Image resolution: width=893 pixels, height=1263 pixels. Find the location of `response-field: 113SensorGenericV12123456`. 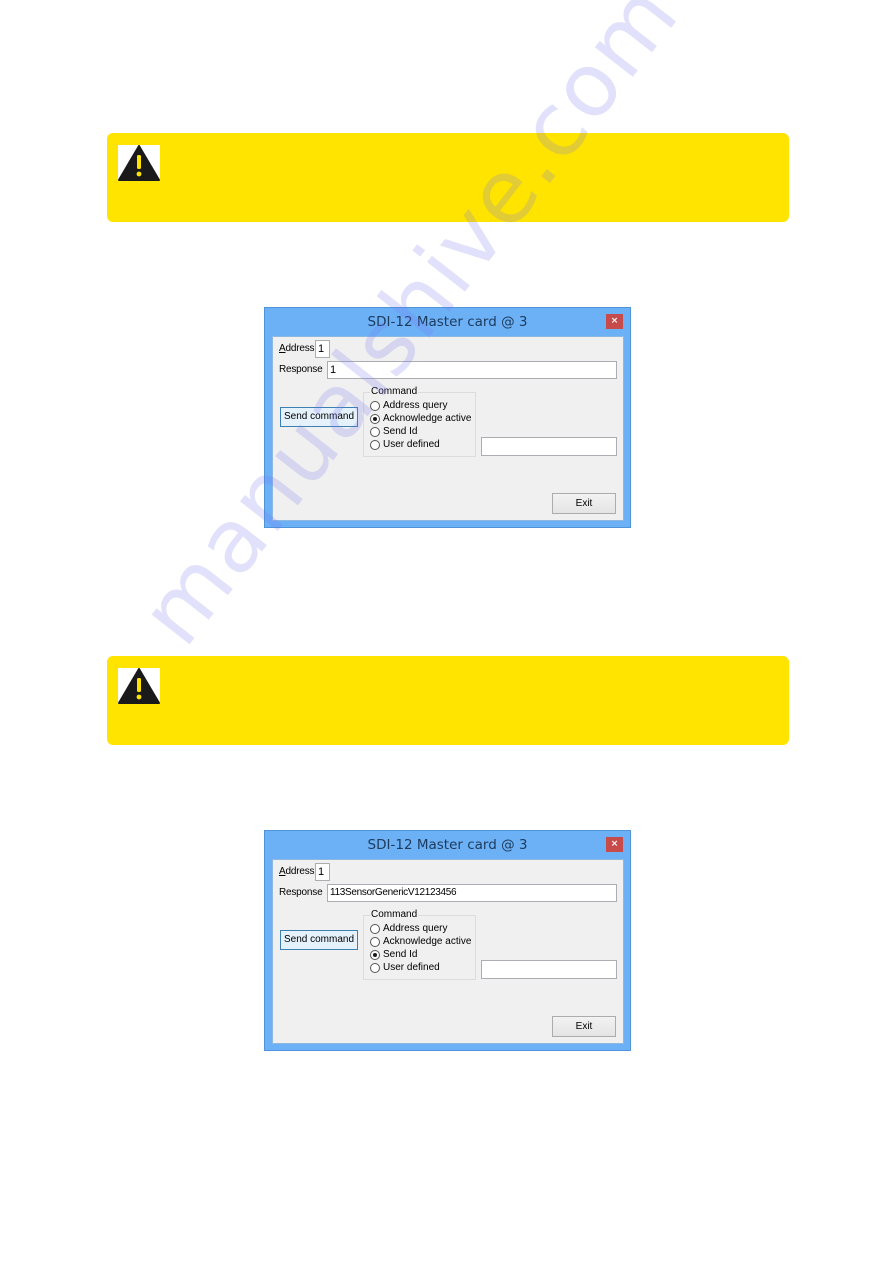

response-field: 113SensorGenericV12123456 is located at coordinates (472, 893).